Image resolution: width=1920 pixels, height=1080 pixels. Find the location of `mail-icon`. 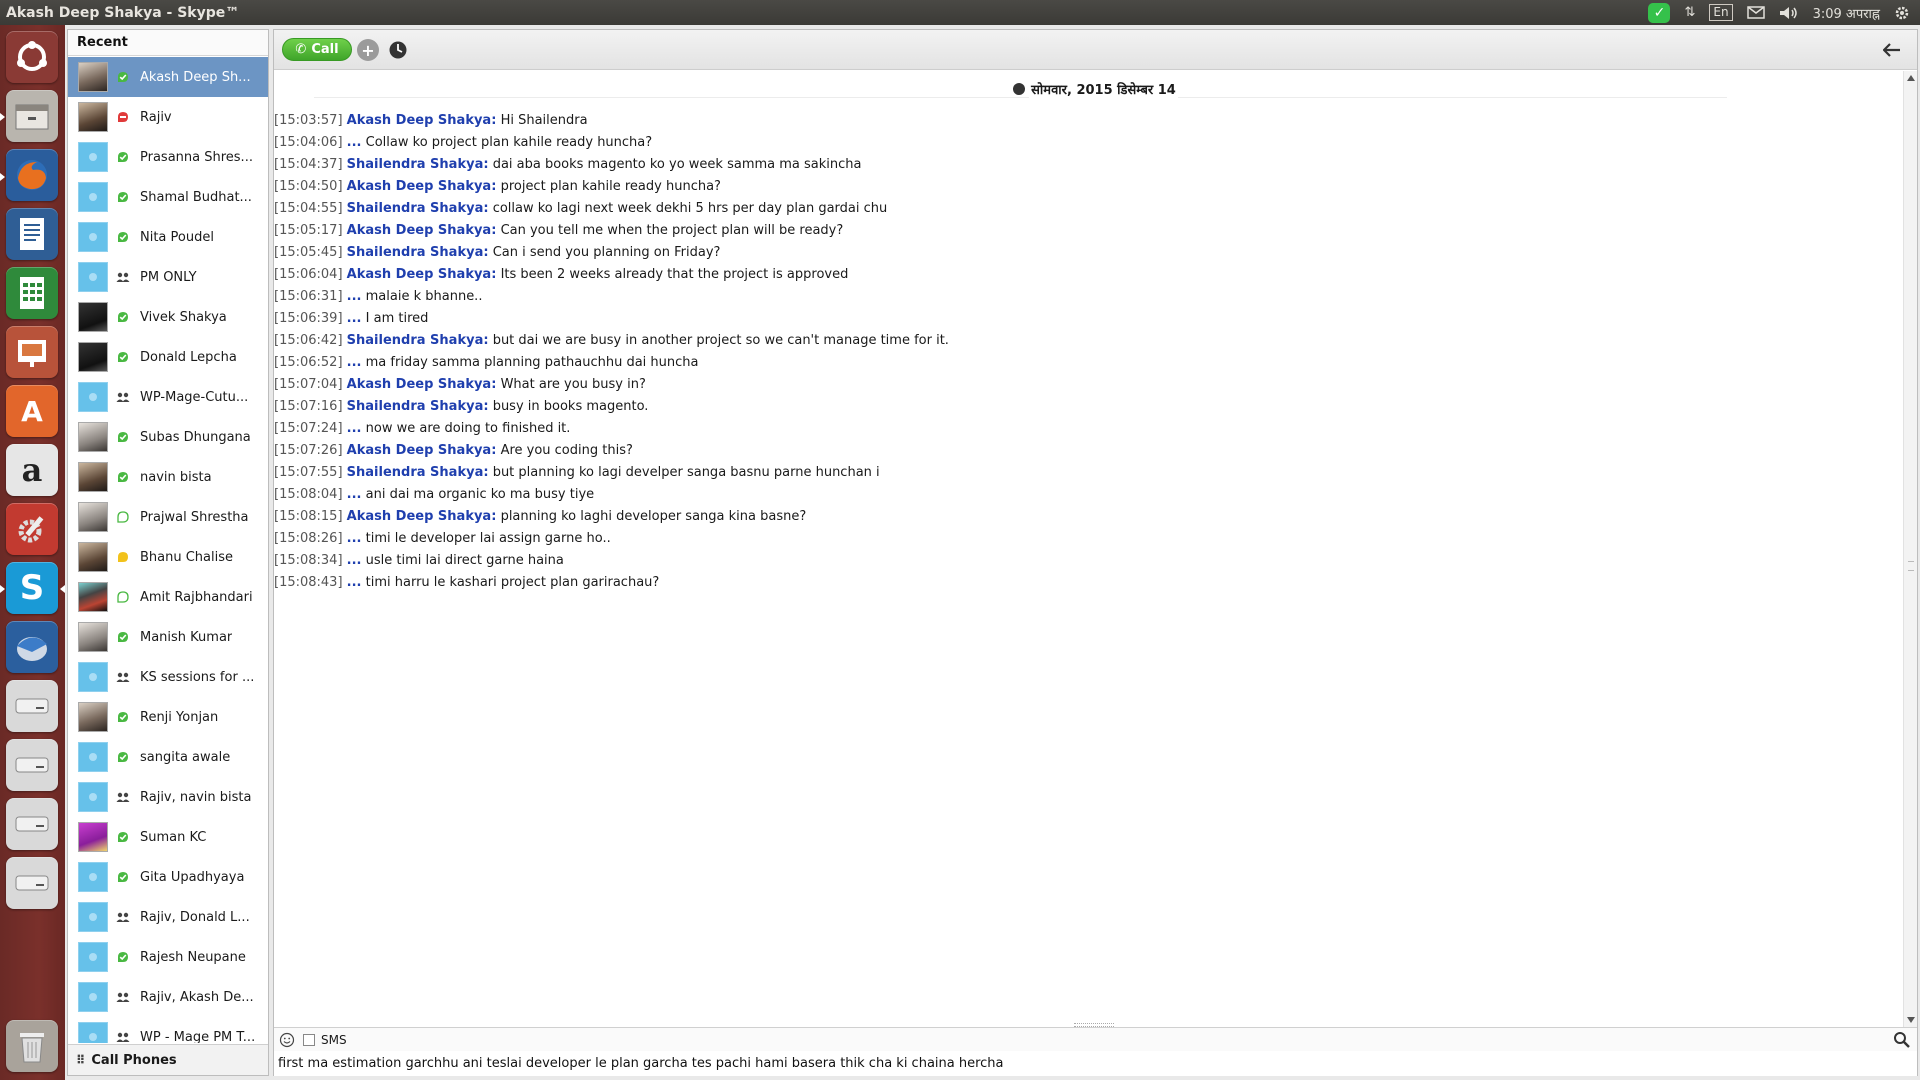

mail-icon is located at coordinates (1755, 13).